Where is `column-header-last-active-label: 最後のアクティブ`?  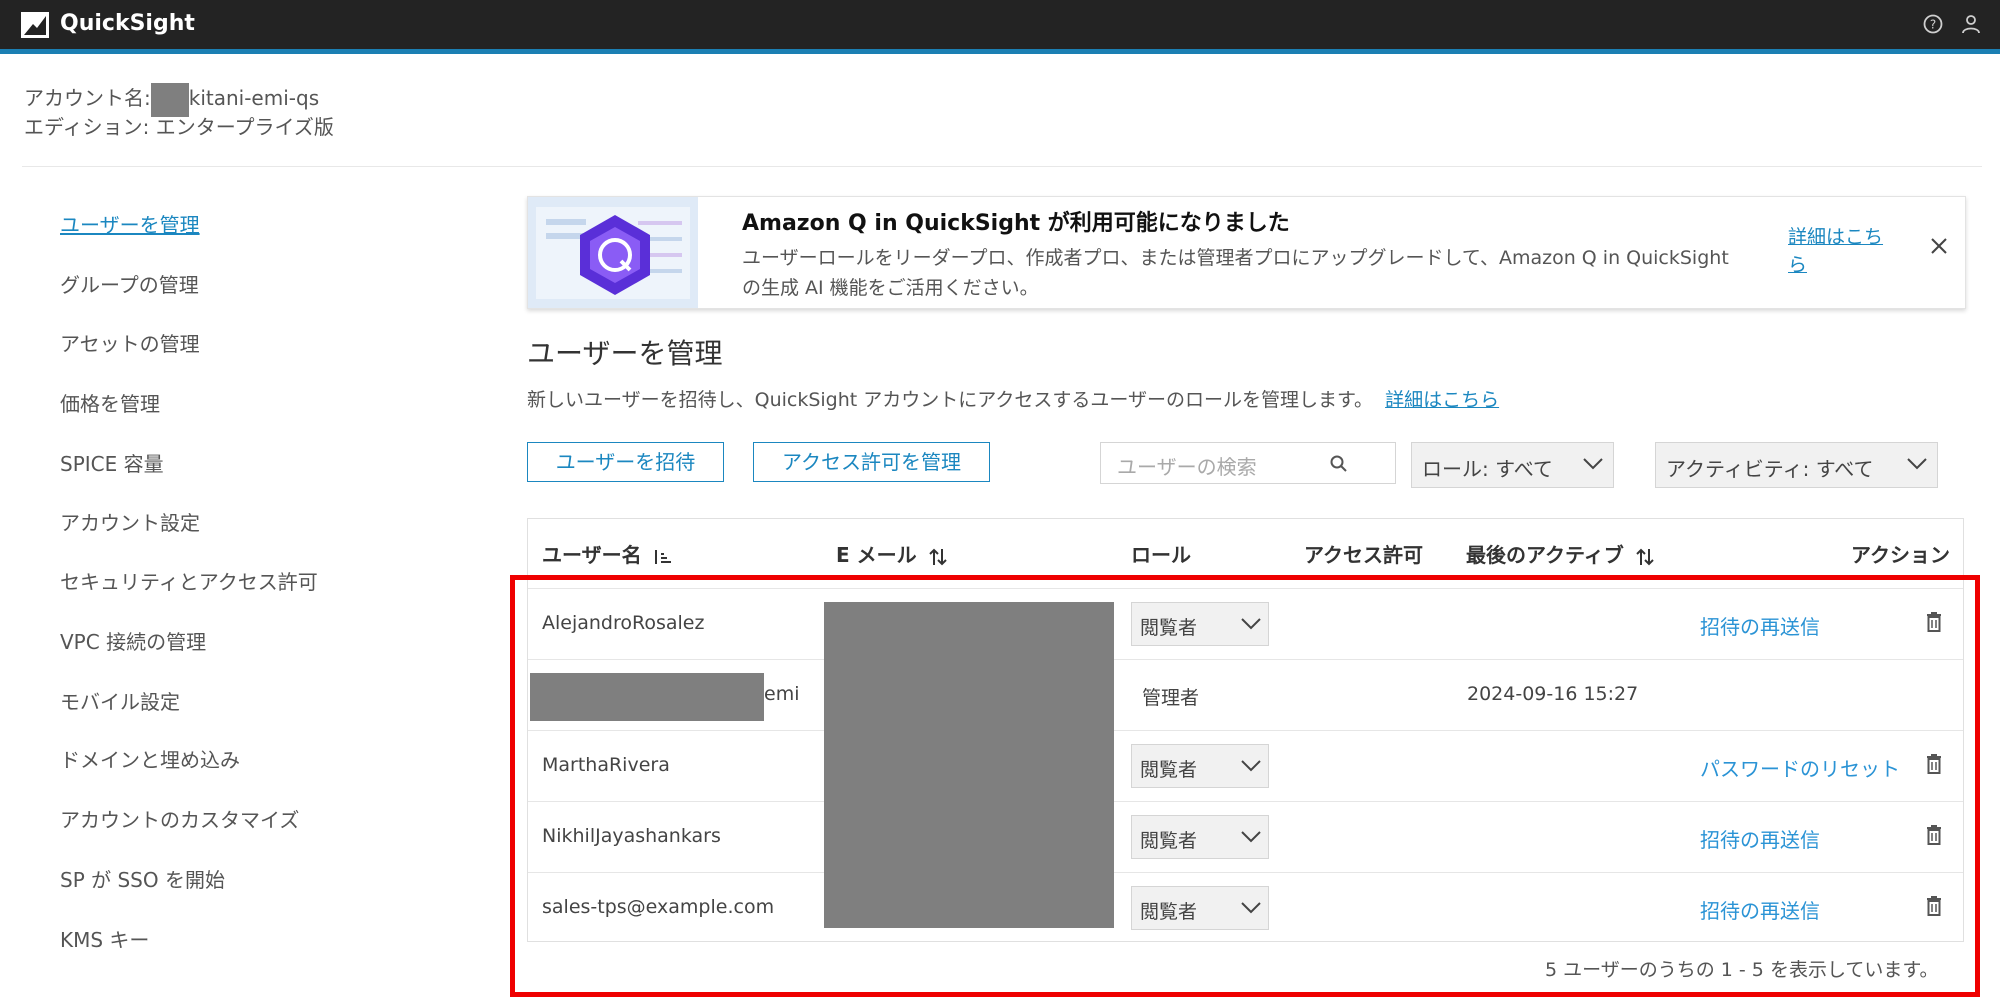
column-header-last-active-label: 最後のアクティブ is located at coordinates (1545, 555).